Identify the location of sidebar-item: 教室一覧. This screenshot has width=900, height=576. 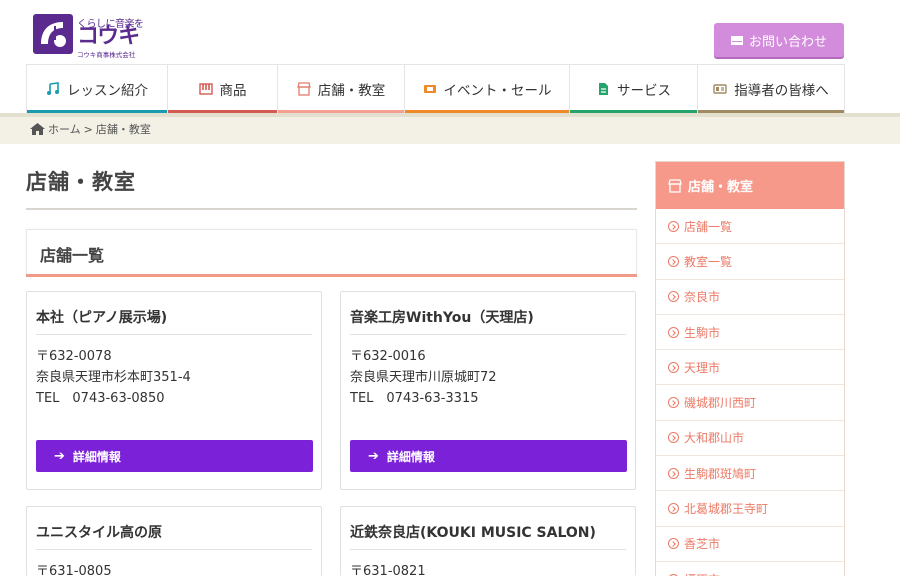
(750, 262).